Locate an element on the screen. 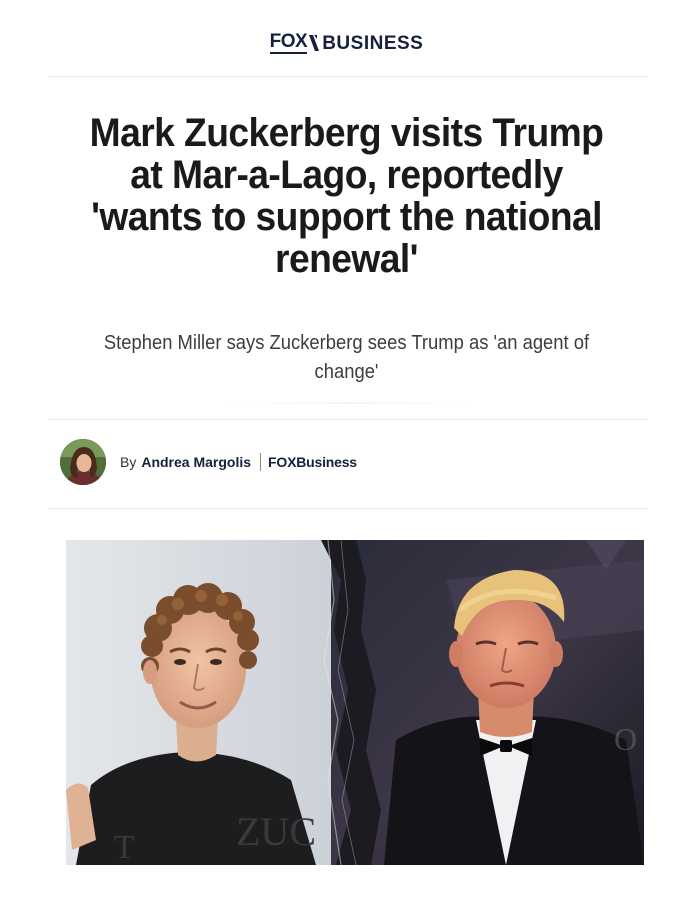  outlet-link: FOXBusiness is located at coordinates (312, 462).